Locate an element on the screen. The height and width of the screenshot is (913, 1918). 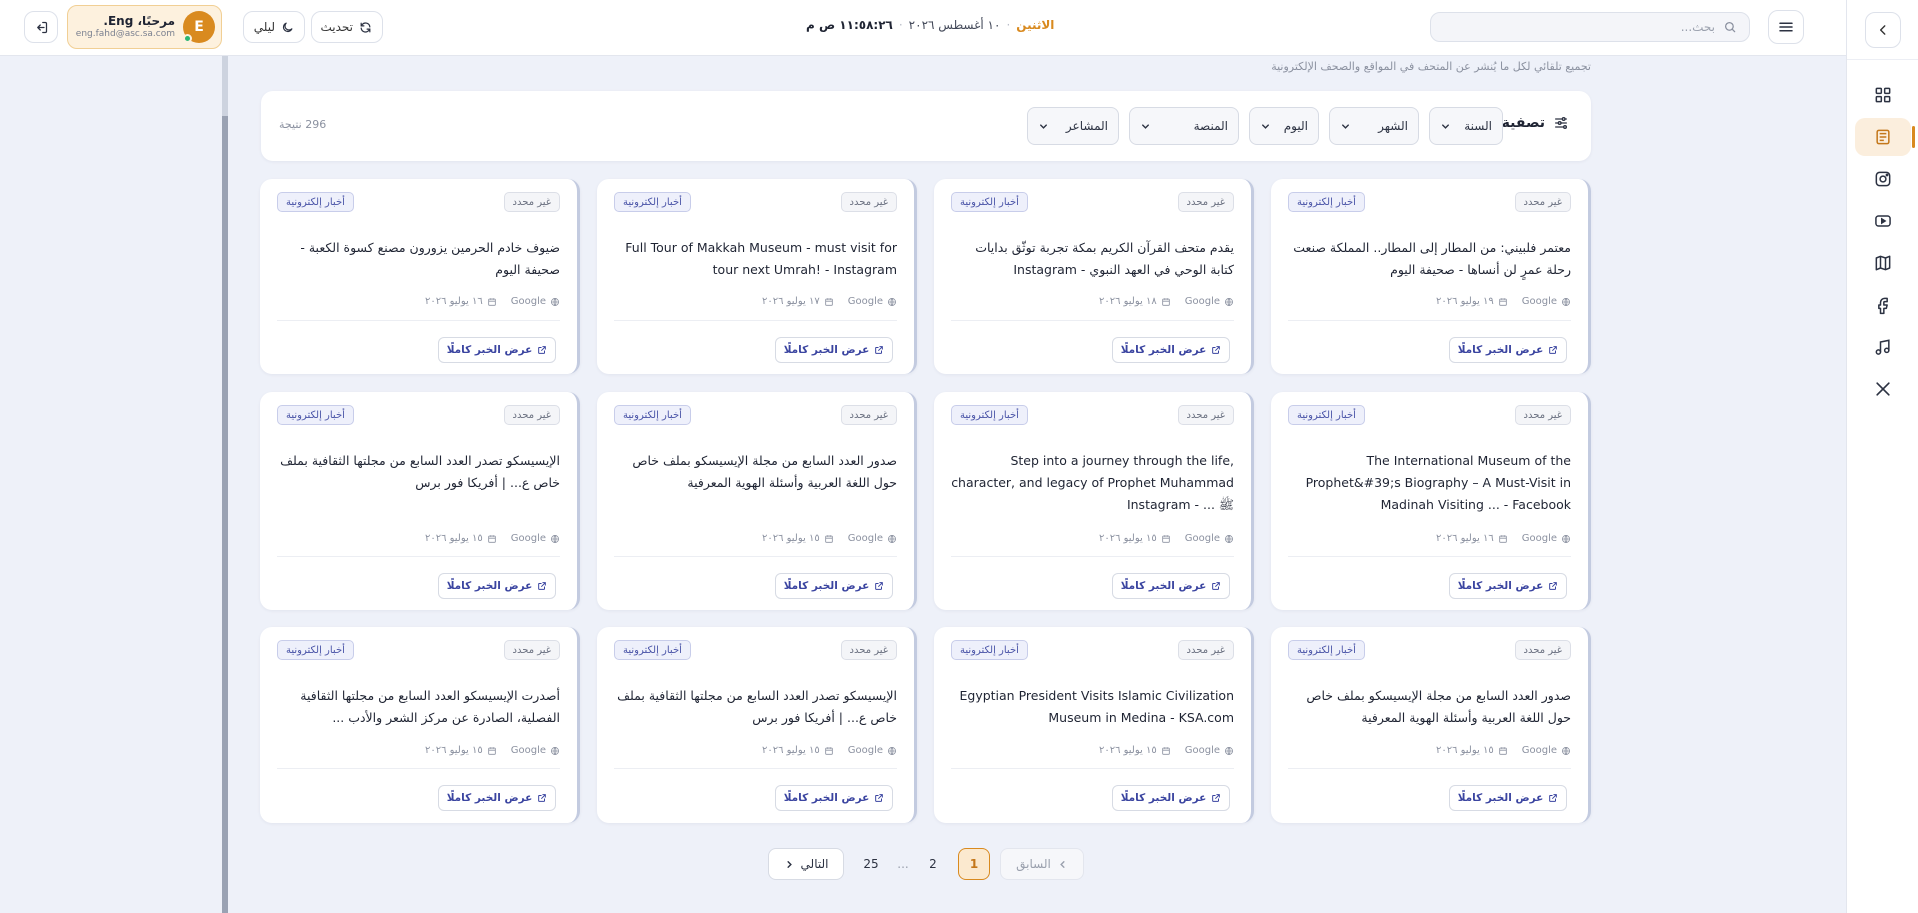
page-number: 2 is located at coordinates (933, 864).